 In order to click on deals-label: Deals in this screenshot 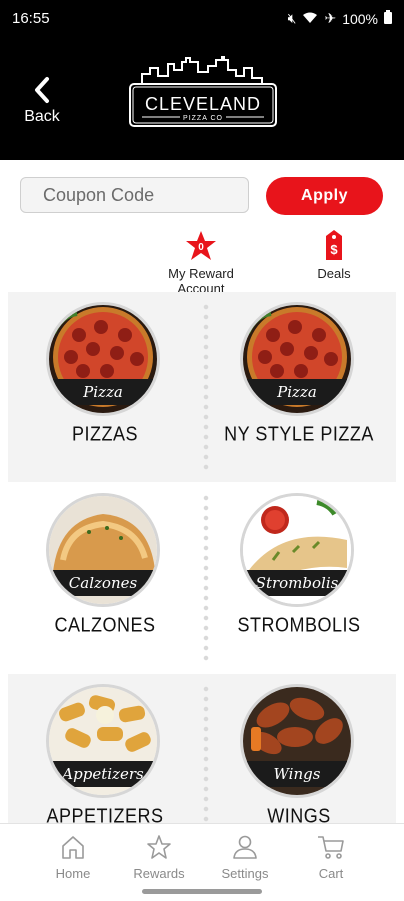, I will do `click(334, 273)`.